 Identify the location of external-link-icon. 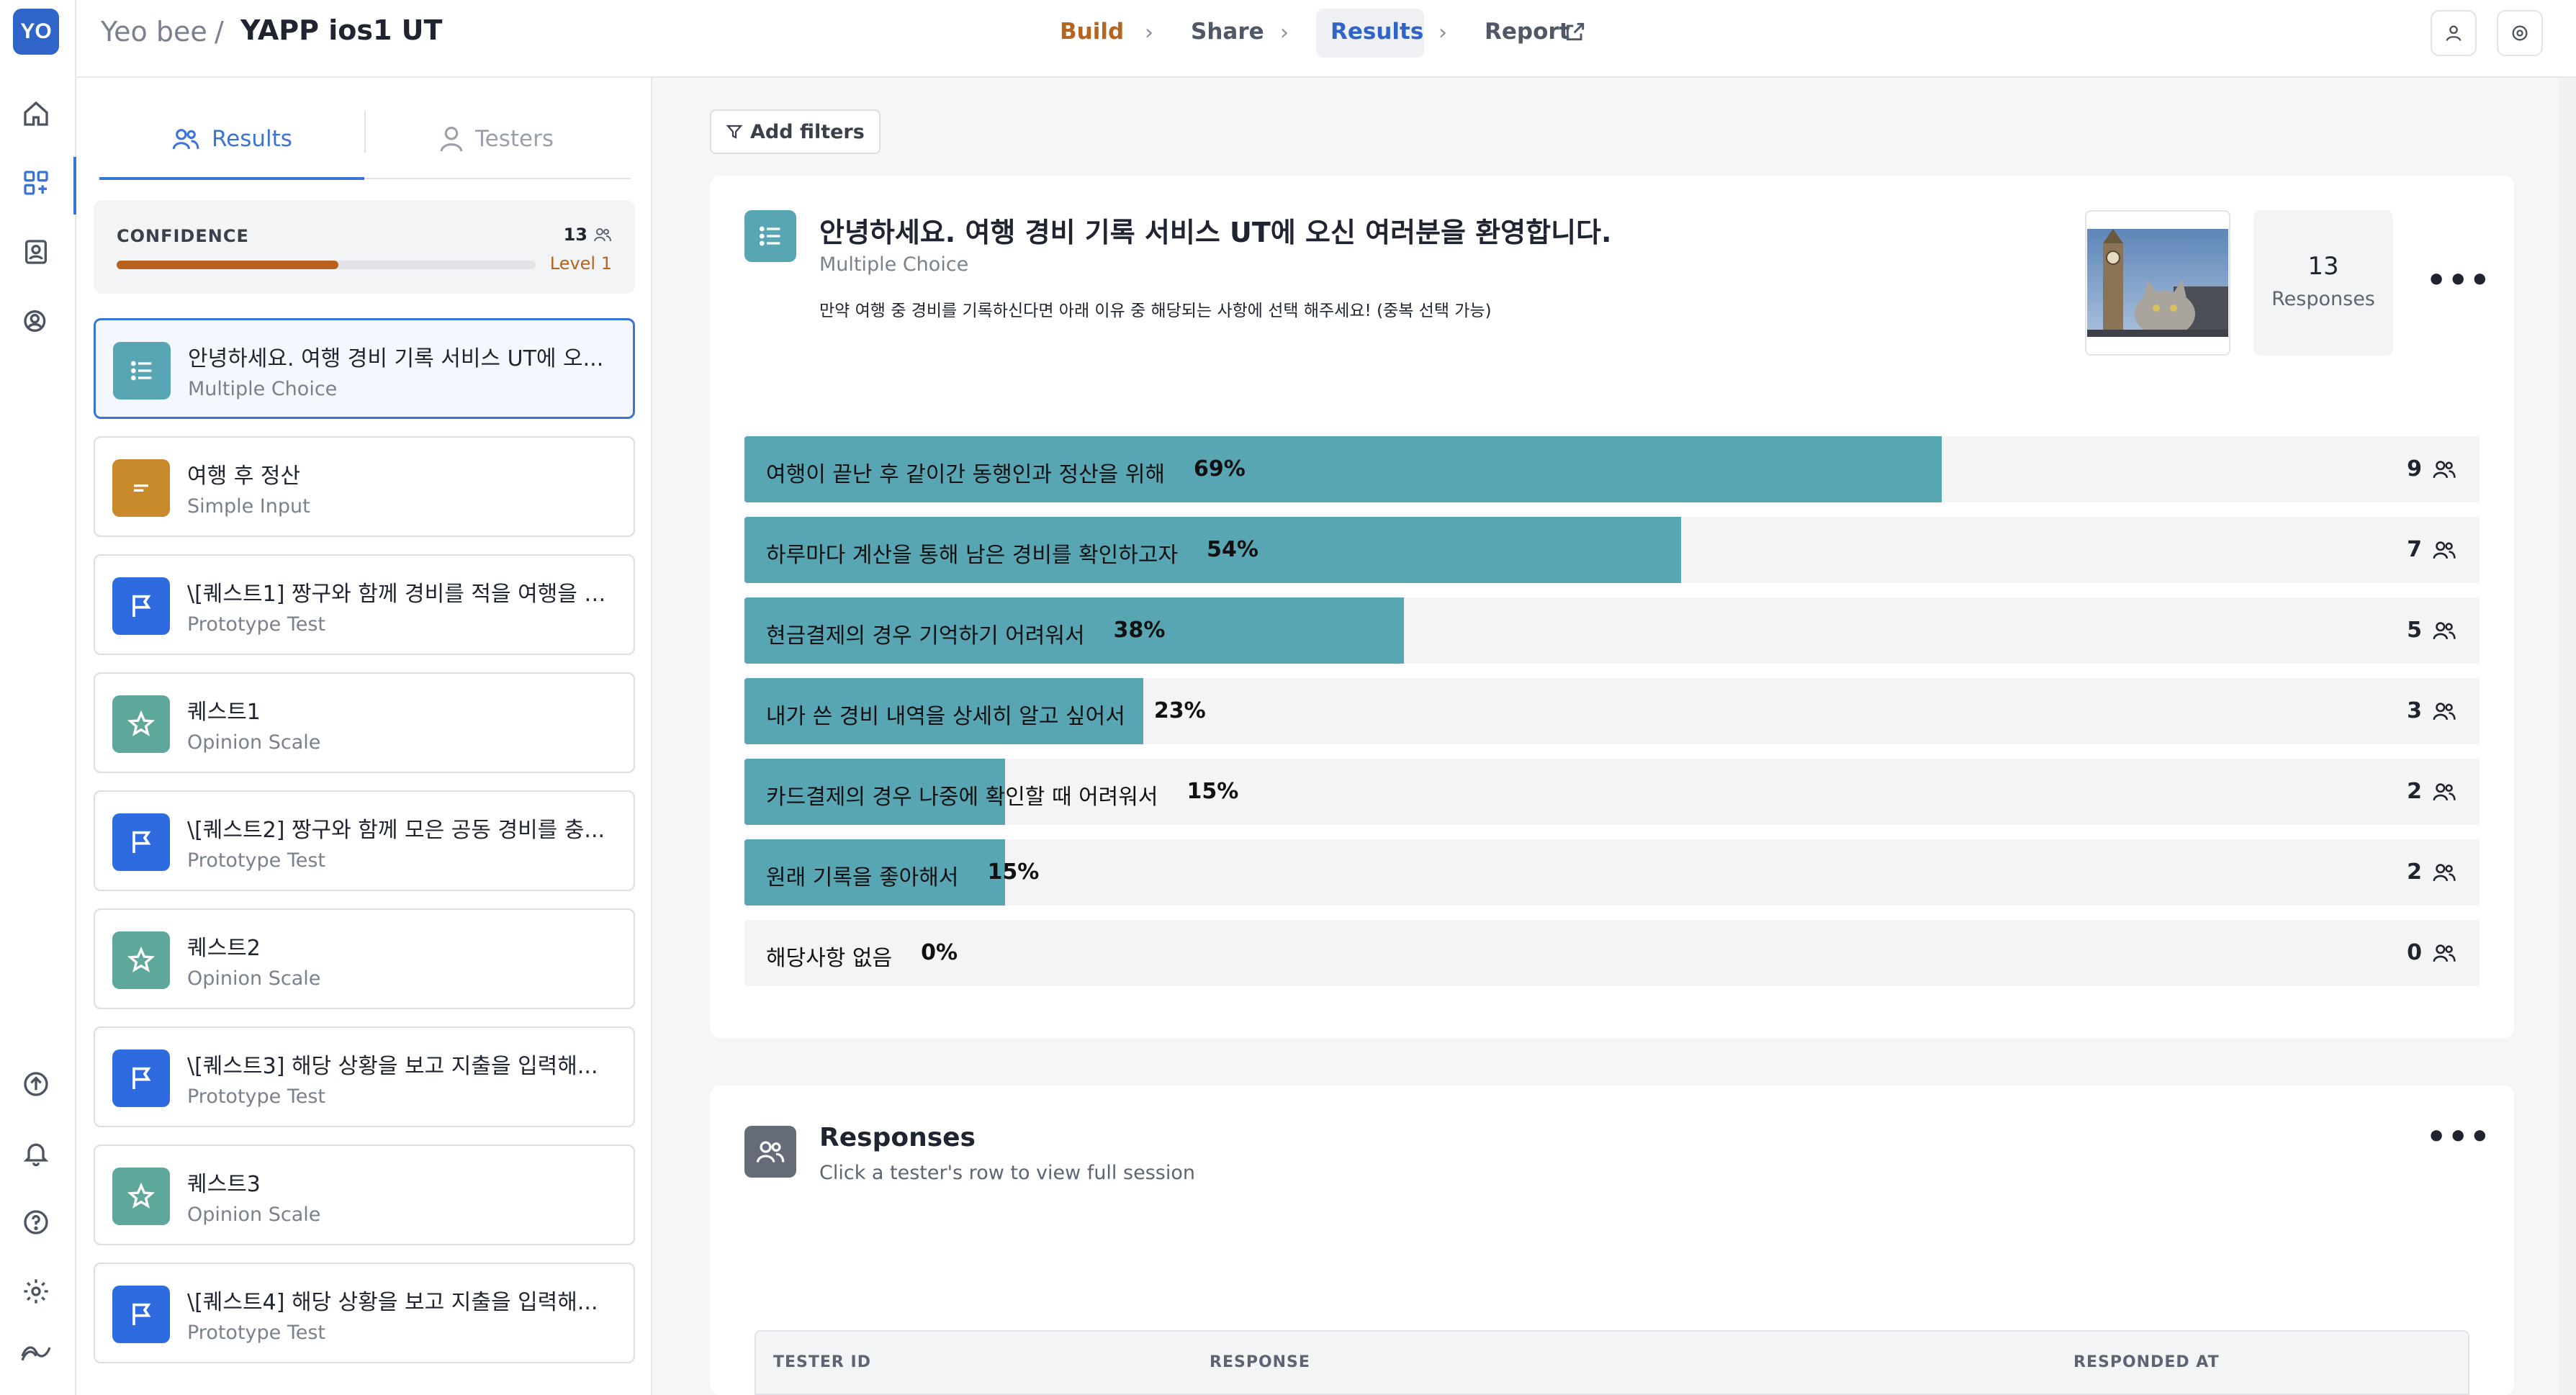
(1576, 31).